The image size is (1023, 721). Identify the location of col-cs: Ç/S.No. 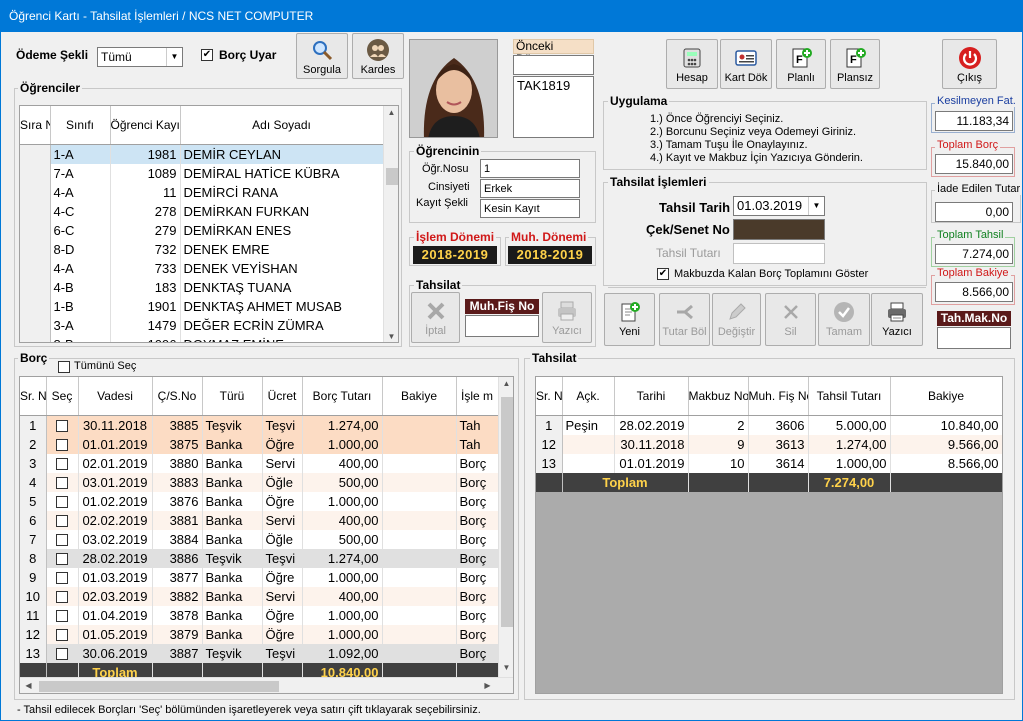
(177, 396).